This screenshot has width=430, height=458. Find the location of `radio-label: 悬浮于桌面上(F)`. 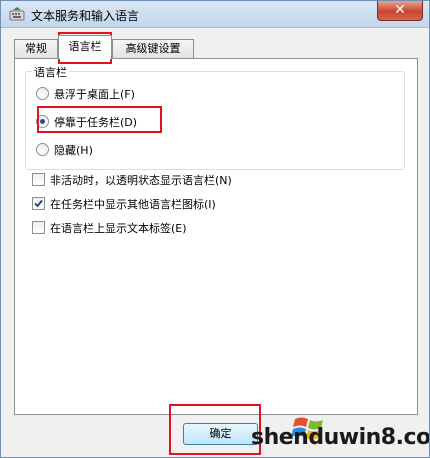

radio-label: 悬浮于桌面上(F) is located at coordinates (94, 94).